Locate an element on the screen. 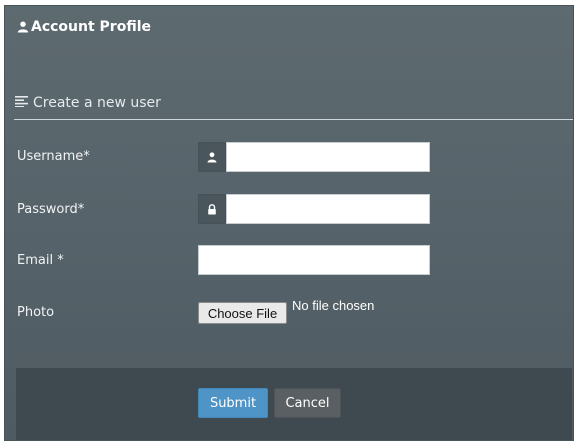 The height and width of the screenshot is (445, 581). password-addon is located at coordinates (212, 209).